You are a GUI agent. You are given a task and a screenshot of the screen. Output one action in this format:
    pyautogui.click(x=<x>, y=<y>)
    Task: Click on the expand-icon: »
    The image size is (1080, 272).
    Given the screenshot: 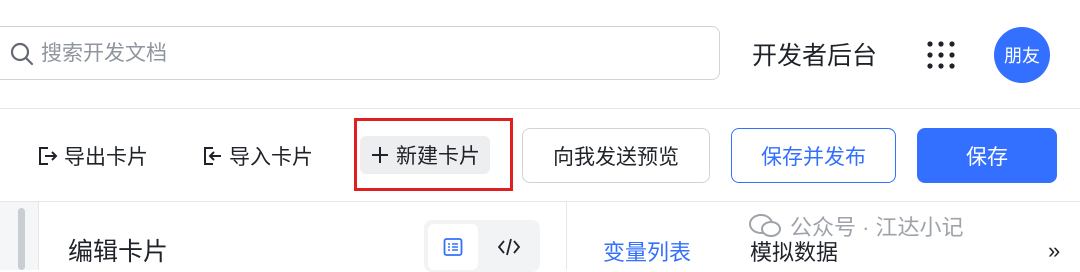 What is the action you would take?
    pyautogui.click(x=1054, y=251)
    